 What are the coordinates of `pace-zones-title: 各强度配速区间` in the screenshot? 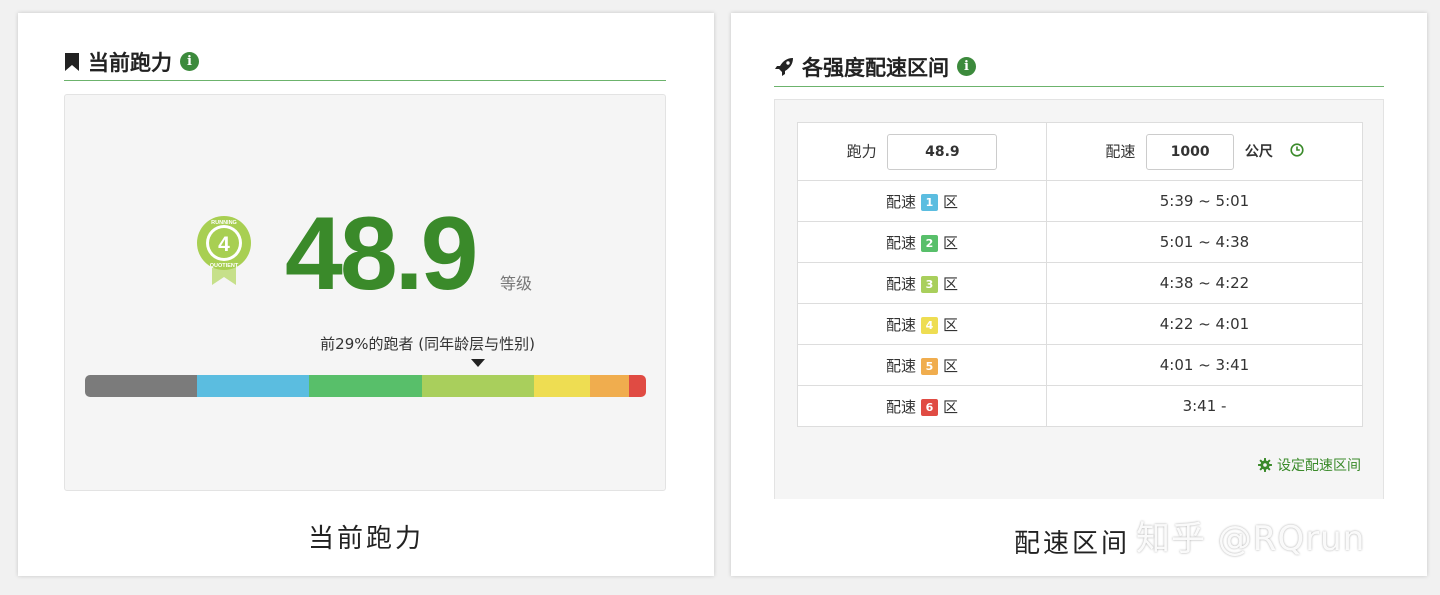 It's located at (875, 67).